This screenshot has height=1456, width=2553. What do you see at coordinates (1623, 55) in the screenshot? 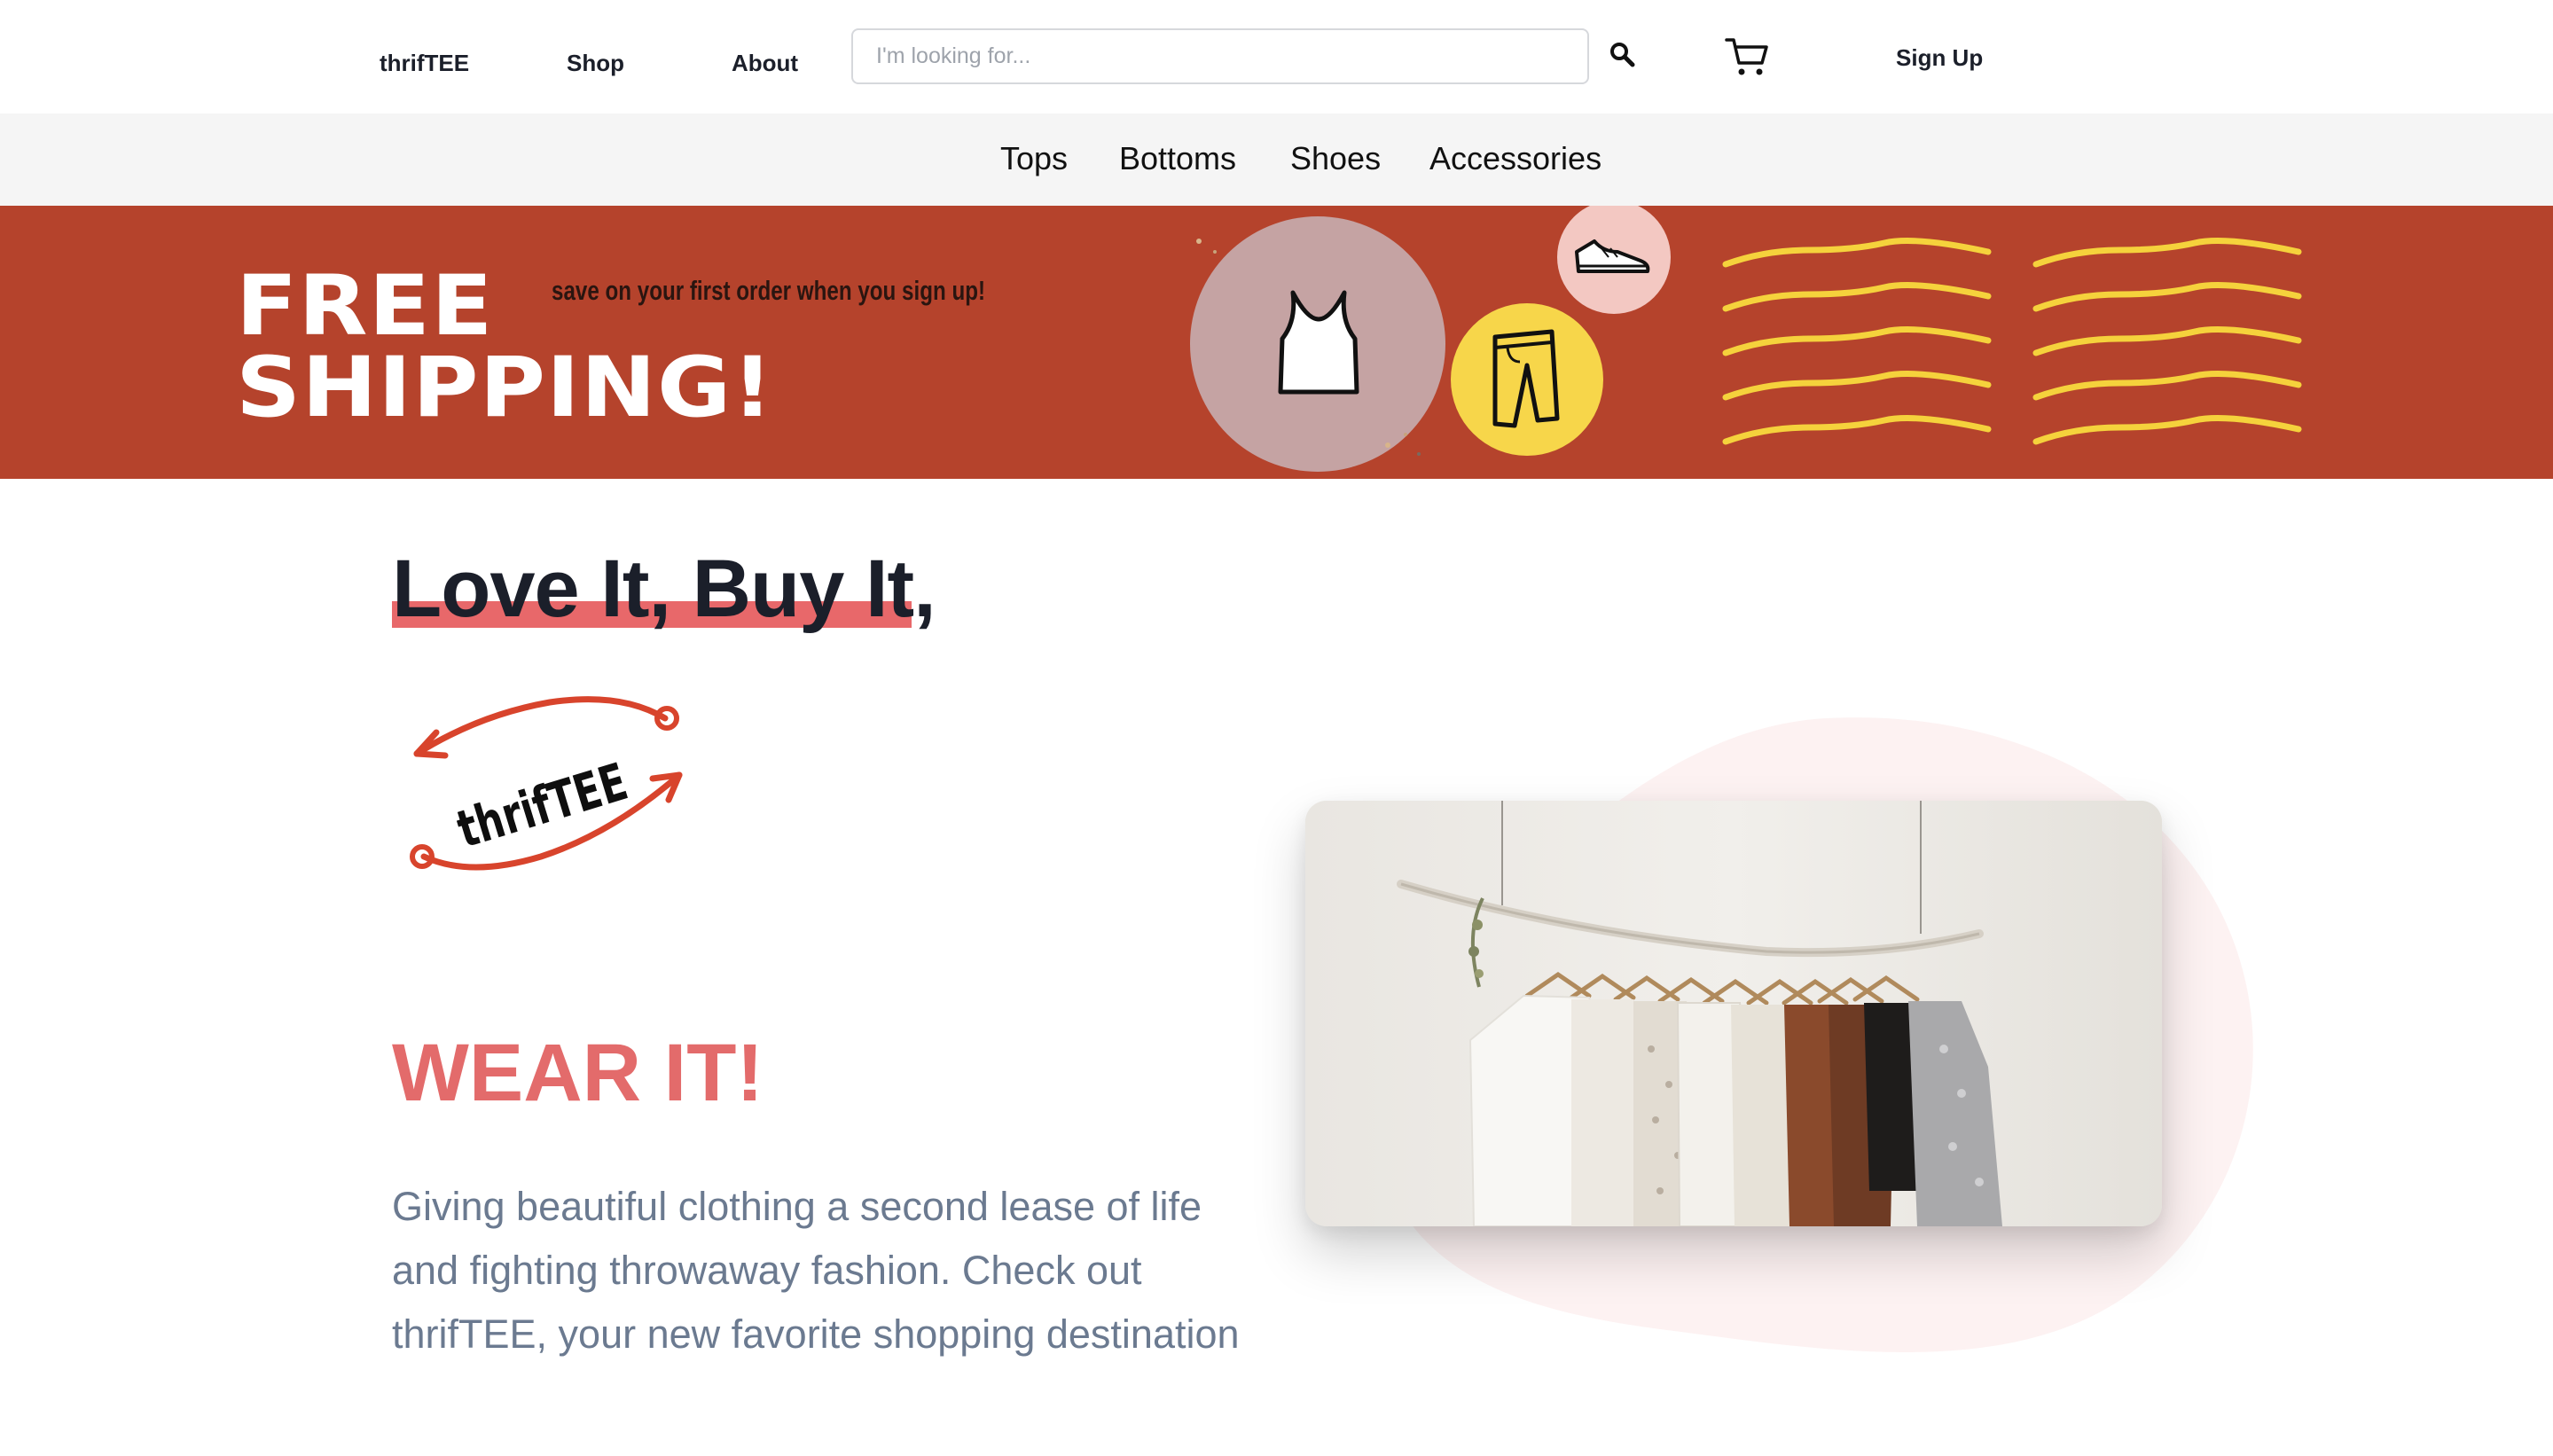
I see `search-icon` at bounding box center [1623, 55].